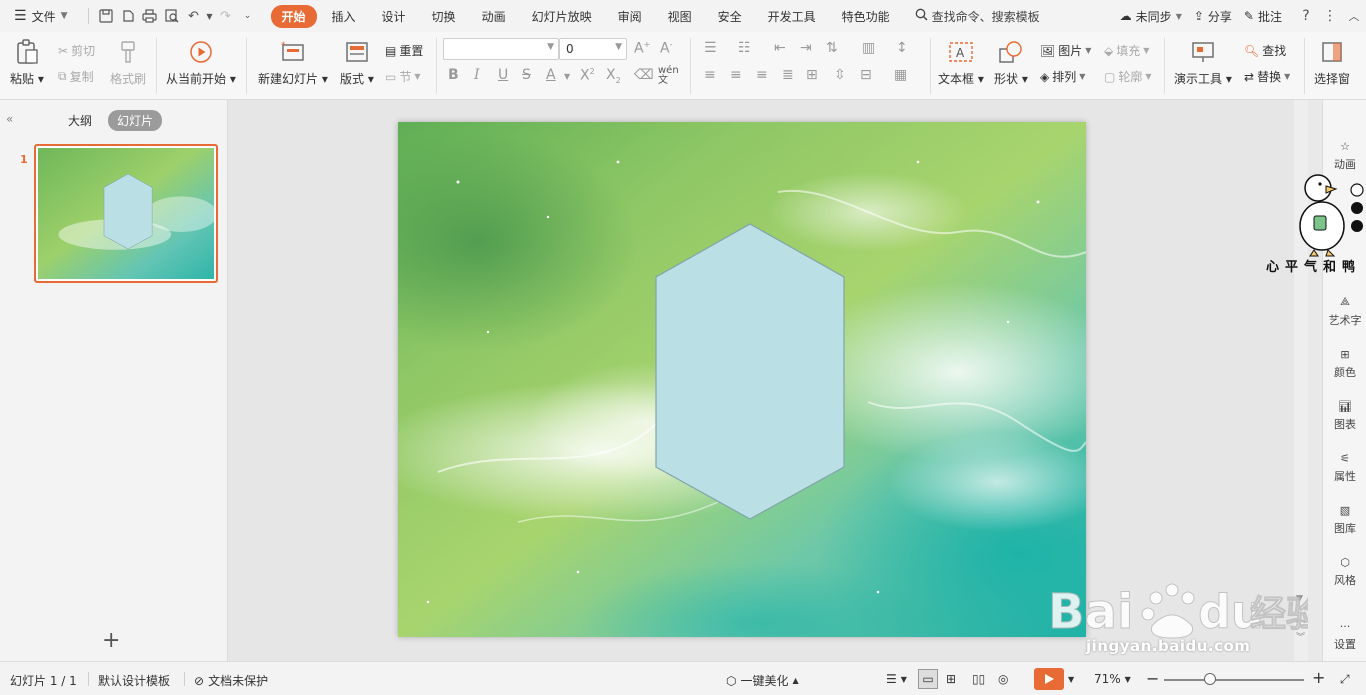  Describe the element at coordinates (1267, 76) in the screenshot. I see `replace-button: ⇄ 替换 ▼` at that location.